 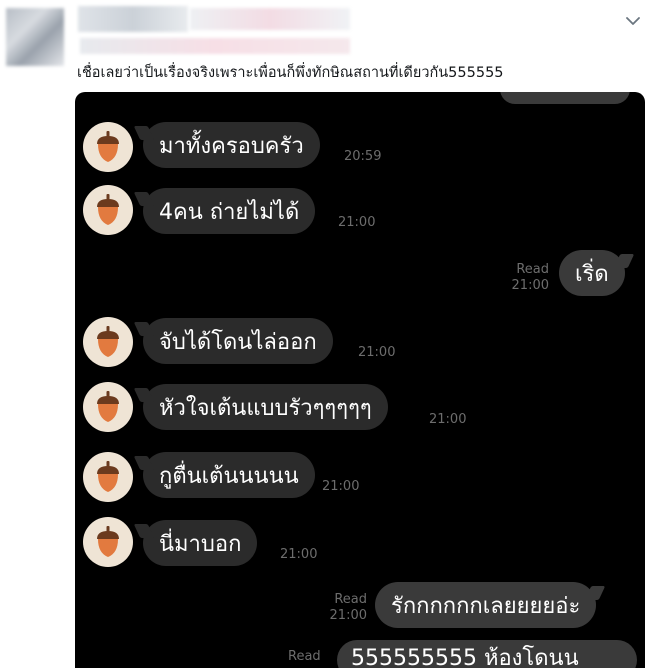 What do you see at coordinates (229, 211) in the screenshot?
I see `chat-bubble-incoming: 4คน ถ่ายไม่ได้` at bounding box center [229, 211].